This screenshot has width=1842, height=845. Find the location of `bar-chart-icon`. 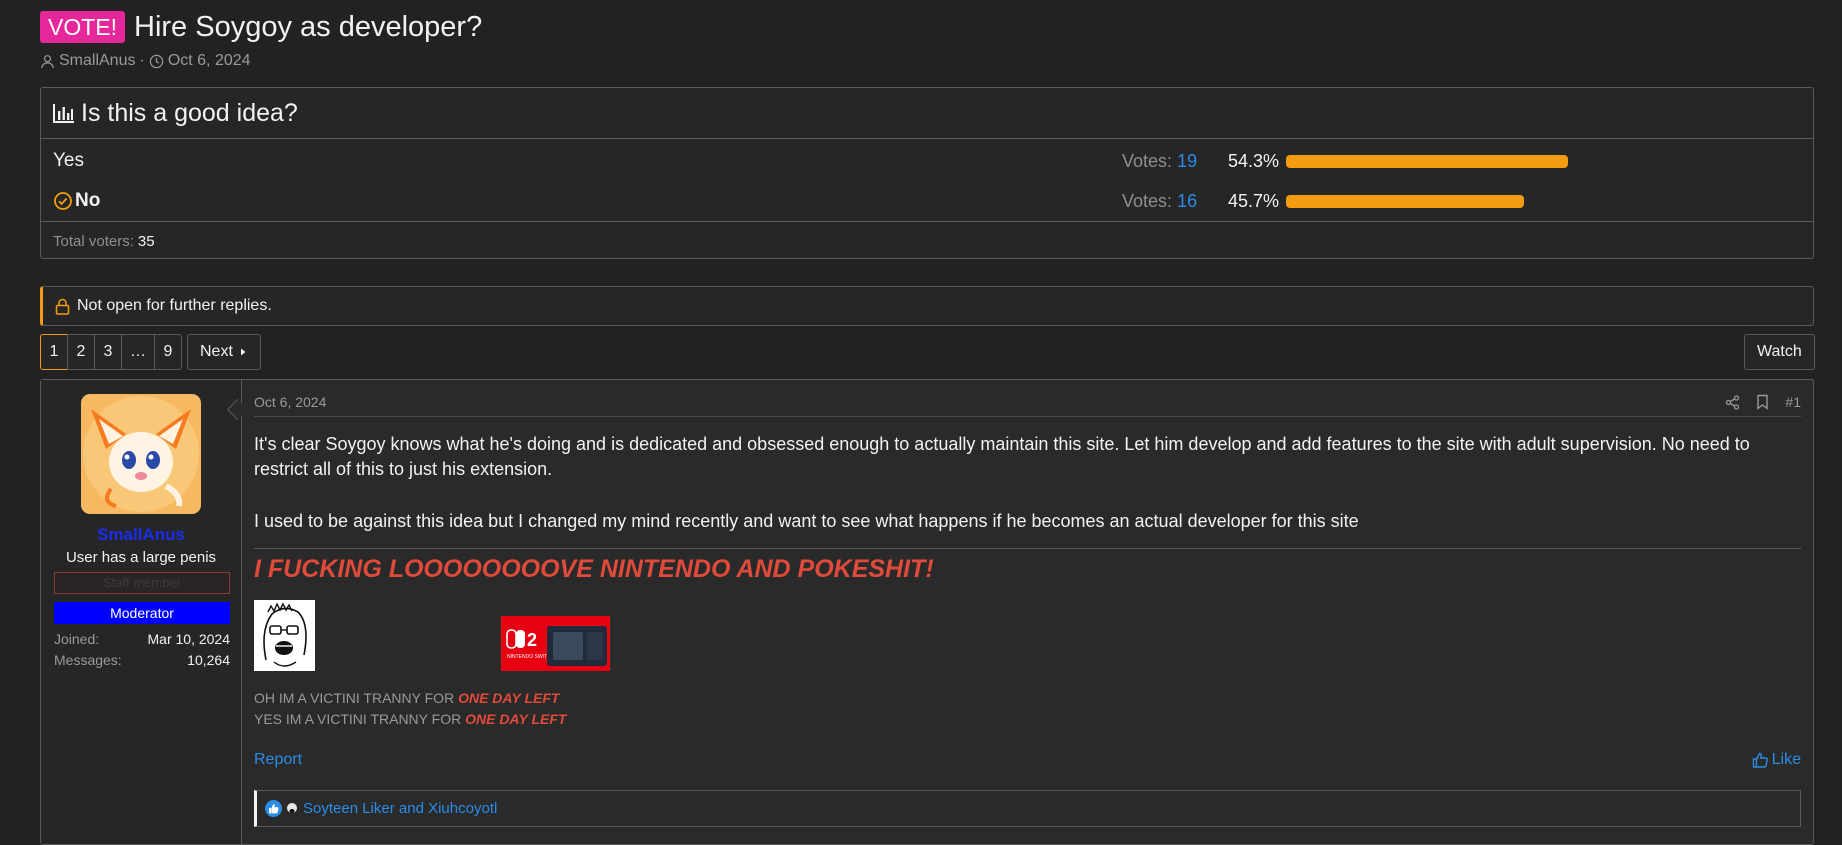

bar-chart-icon is located at coordinates (63, 113).